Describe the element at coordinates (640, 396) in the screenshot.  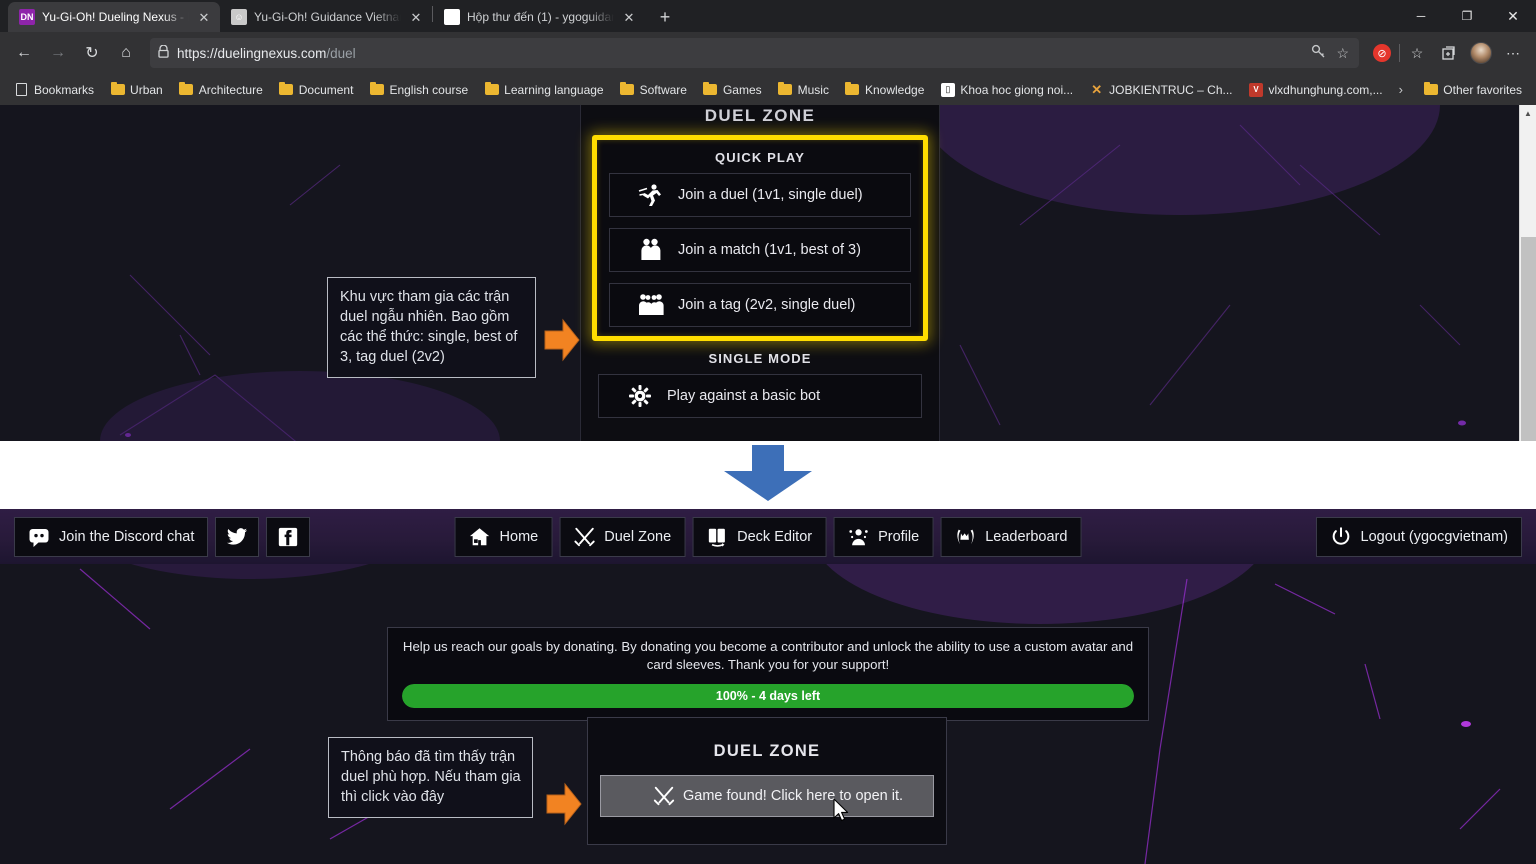
I see `gear-bot-icon` at that location.